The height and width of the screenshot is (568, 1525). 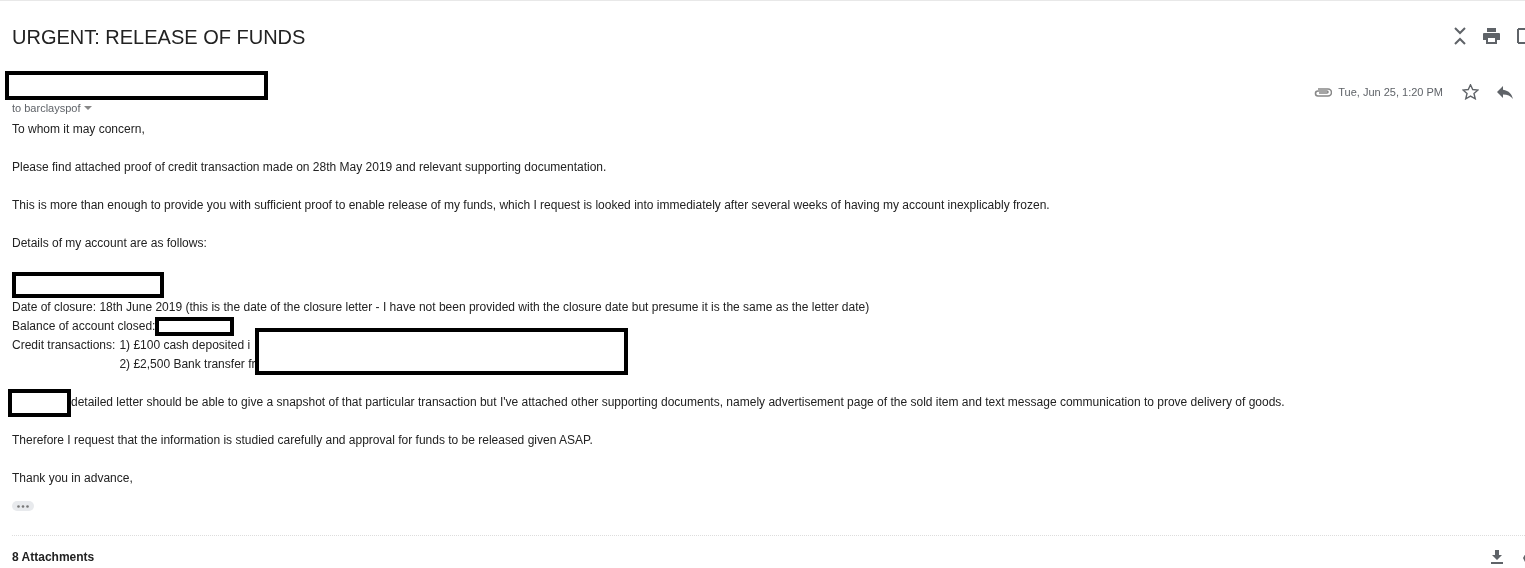 I want to click on caret-icon, so click(x=88, y=108).